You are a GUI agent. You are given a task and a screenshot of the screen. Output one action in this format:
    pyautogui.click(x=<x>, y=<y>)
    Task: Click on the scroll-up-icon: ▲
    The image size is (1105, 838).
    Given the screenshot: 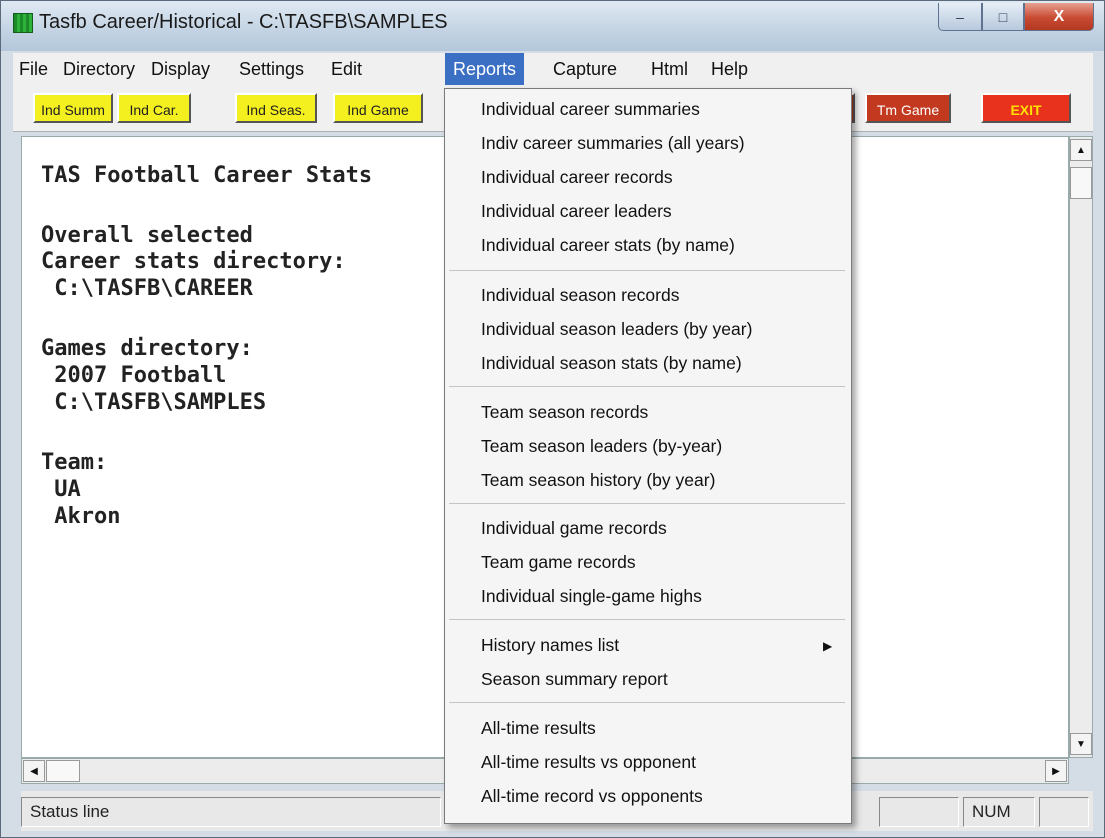 What is the action you would take?
    pyautogui.click(x=1081, y=150)
    